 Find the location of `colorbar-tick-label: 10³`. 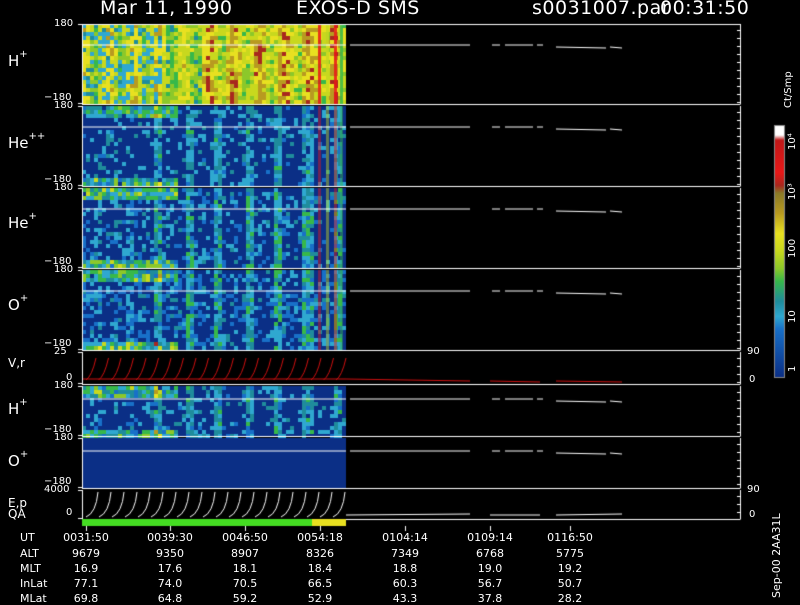

colorbar-tick-label: 10³ is located at coordinates (792, 191).